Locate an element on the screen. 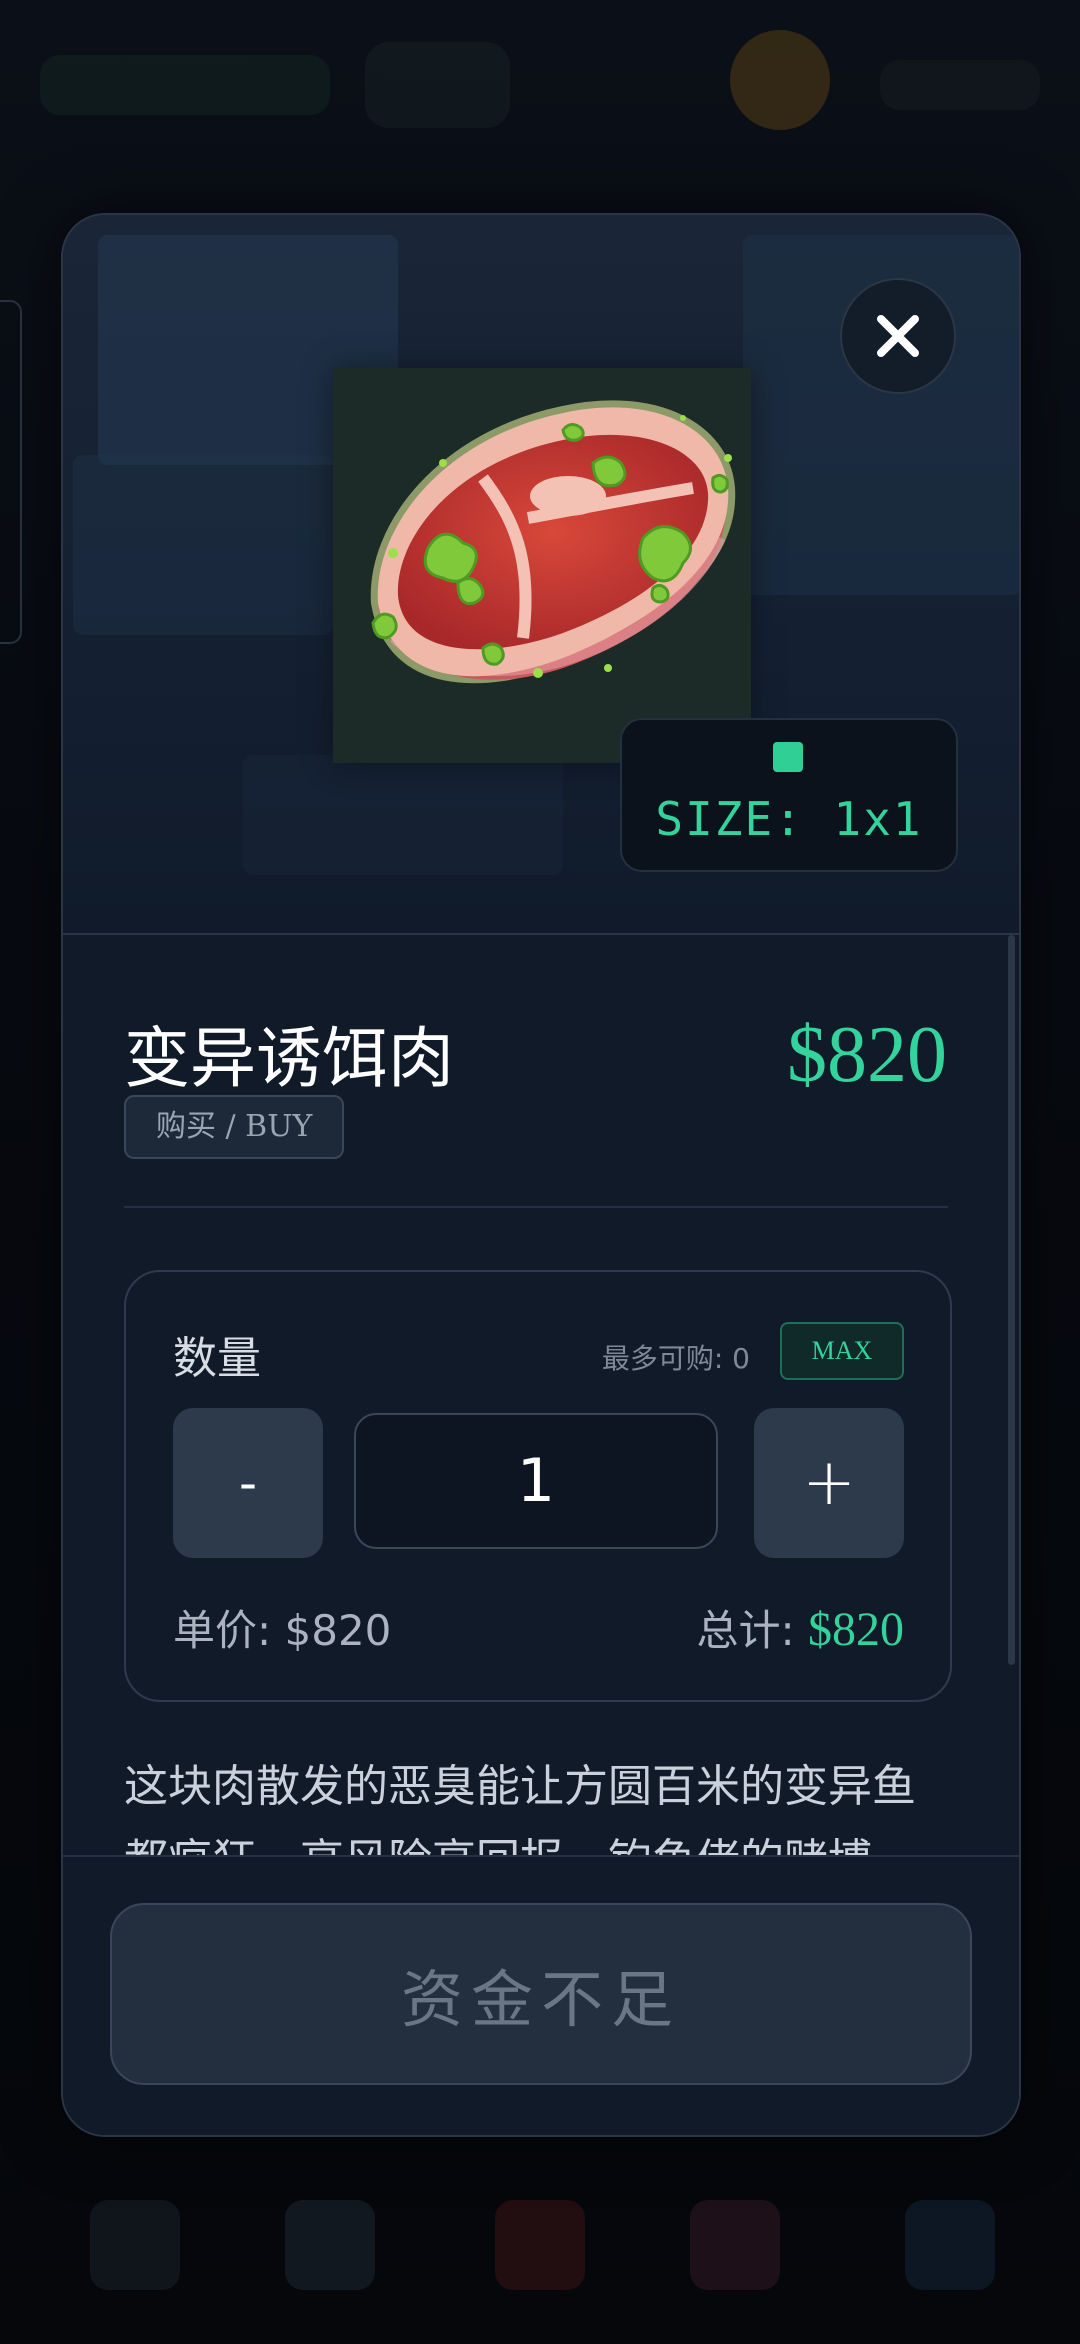  close-icon is located at coordinates (898, 336).